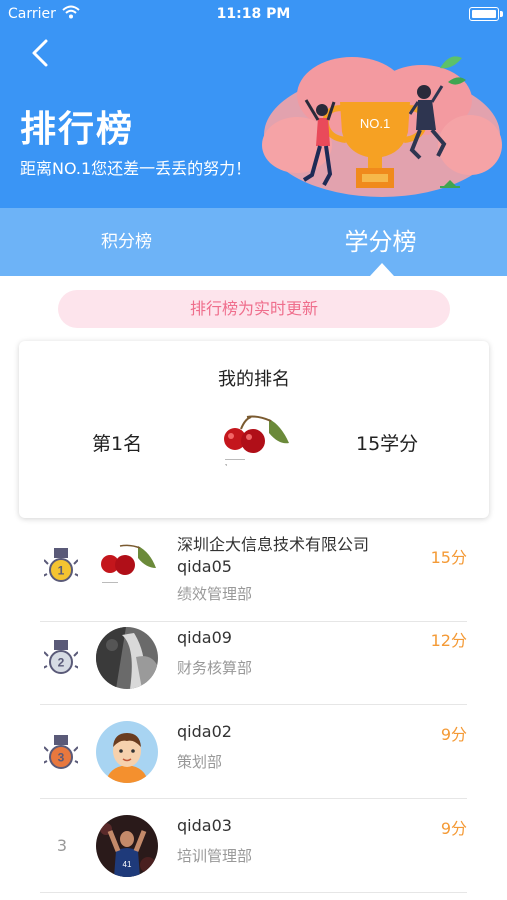 This screenshot has height=900, width=507. I want to click on status-bar: Carrier 11:18 PM, so click(253, 15).